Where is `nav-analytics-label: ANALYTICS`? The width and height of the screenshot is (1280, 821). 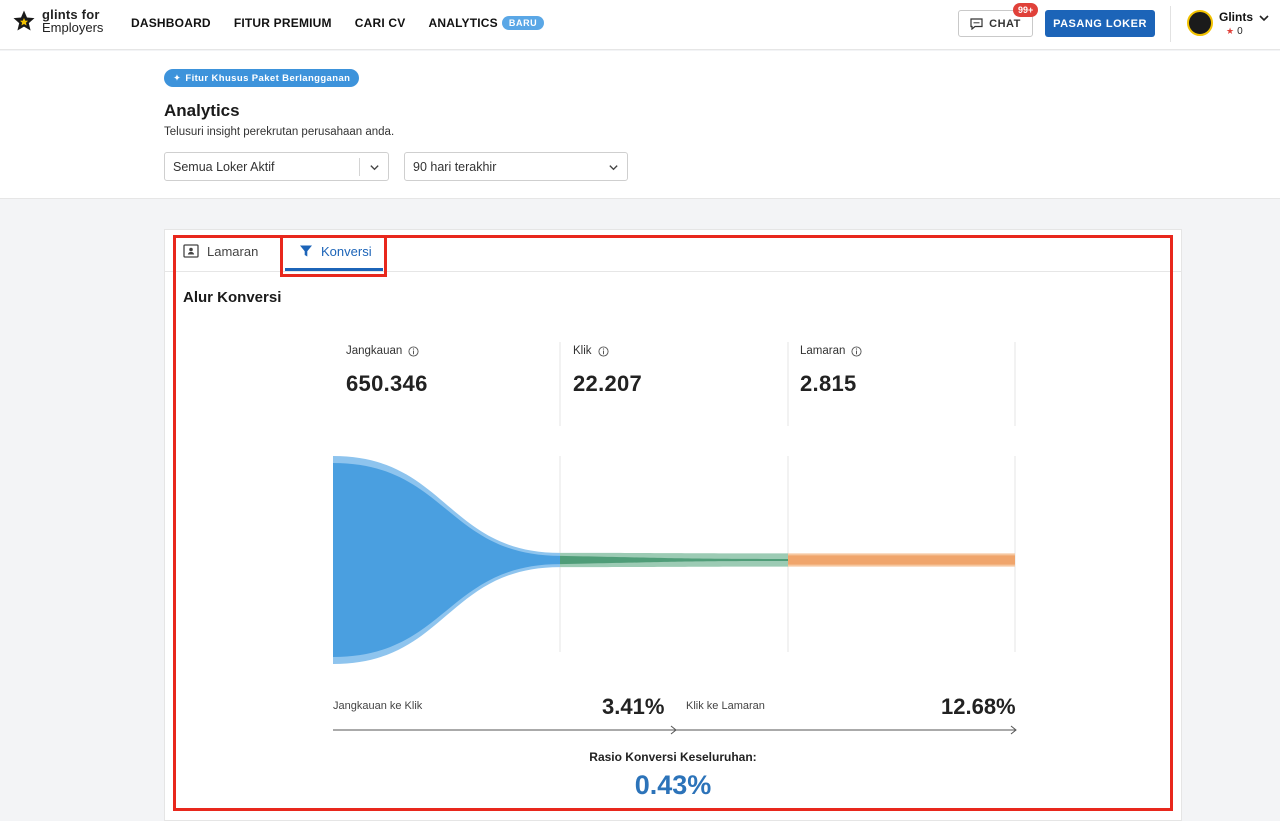
nav-analytics-label: ANALYTICS is located at coordinates (463, 23).